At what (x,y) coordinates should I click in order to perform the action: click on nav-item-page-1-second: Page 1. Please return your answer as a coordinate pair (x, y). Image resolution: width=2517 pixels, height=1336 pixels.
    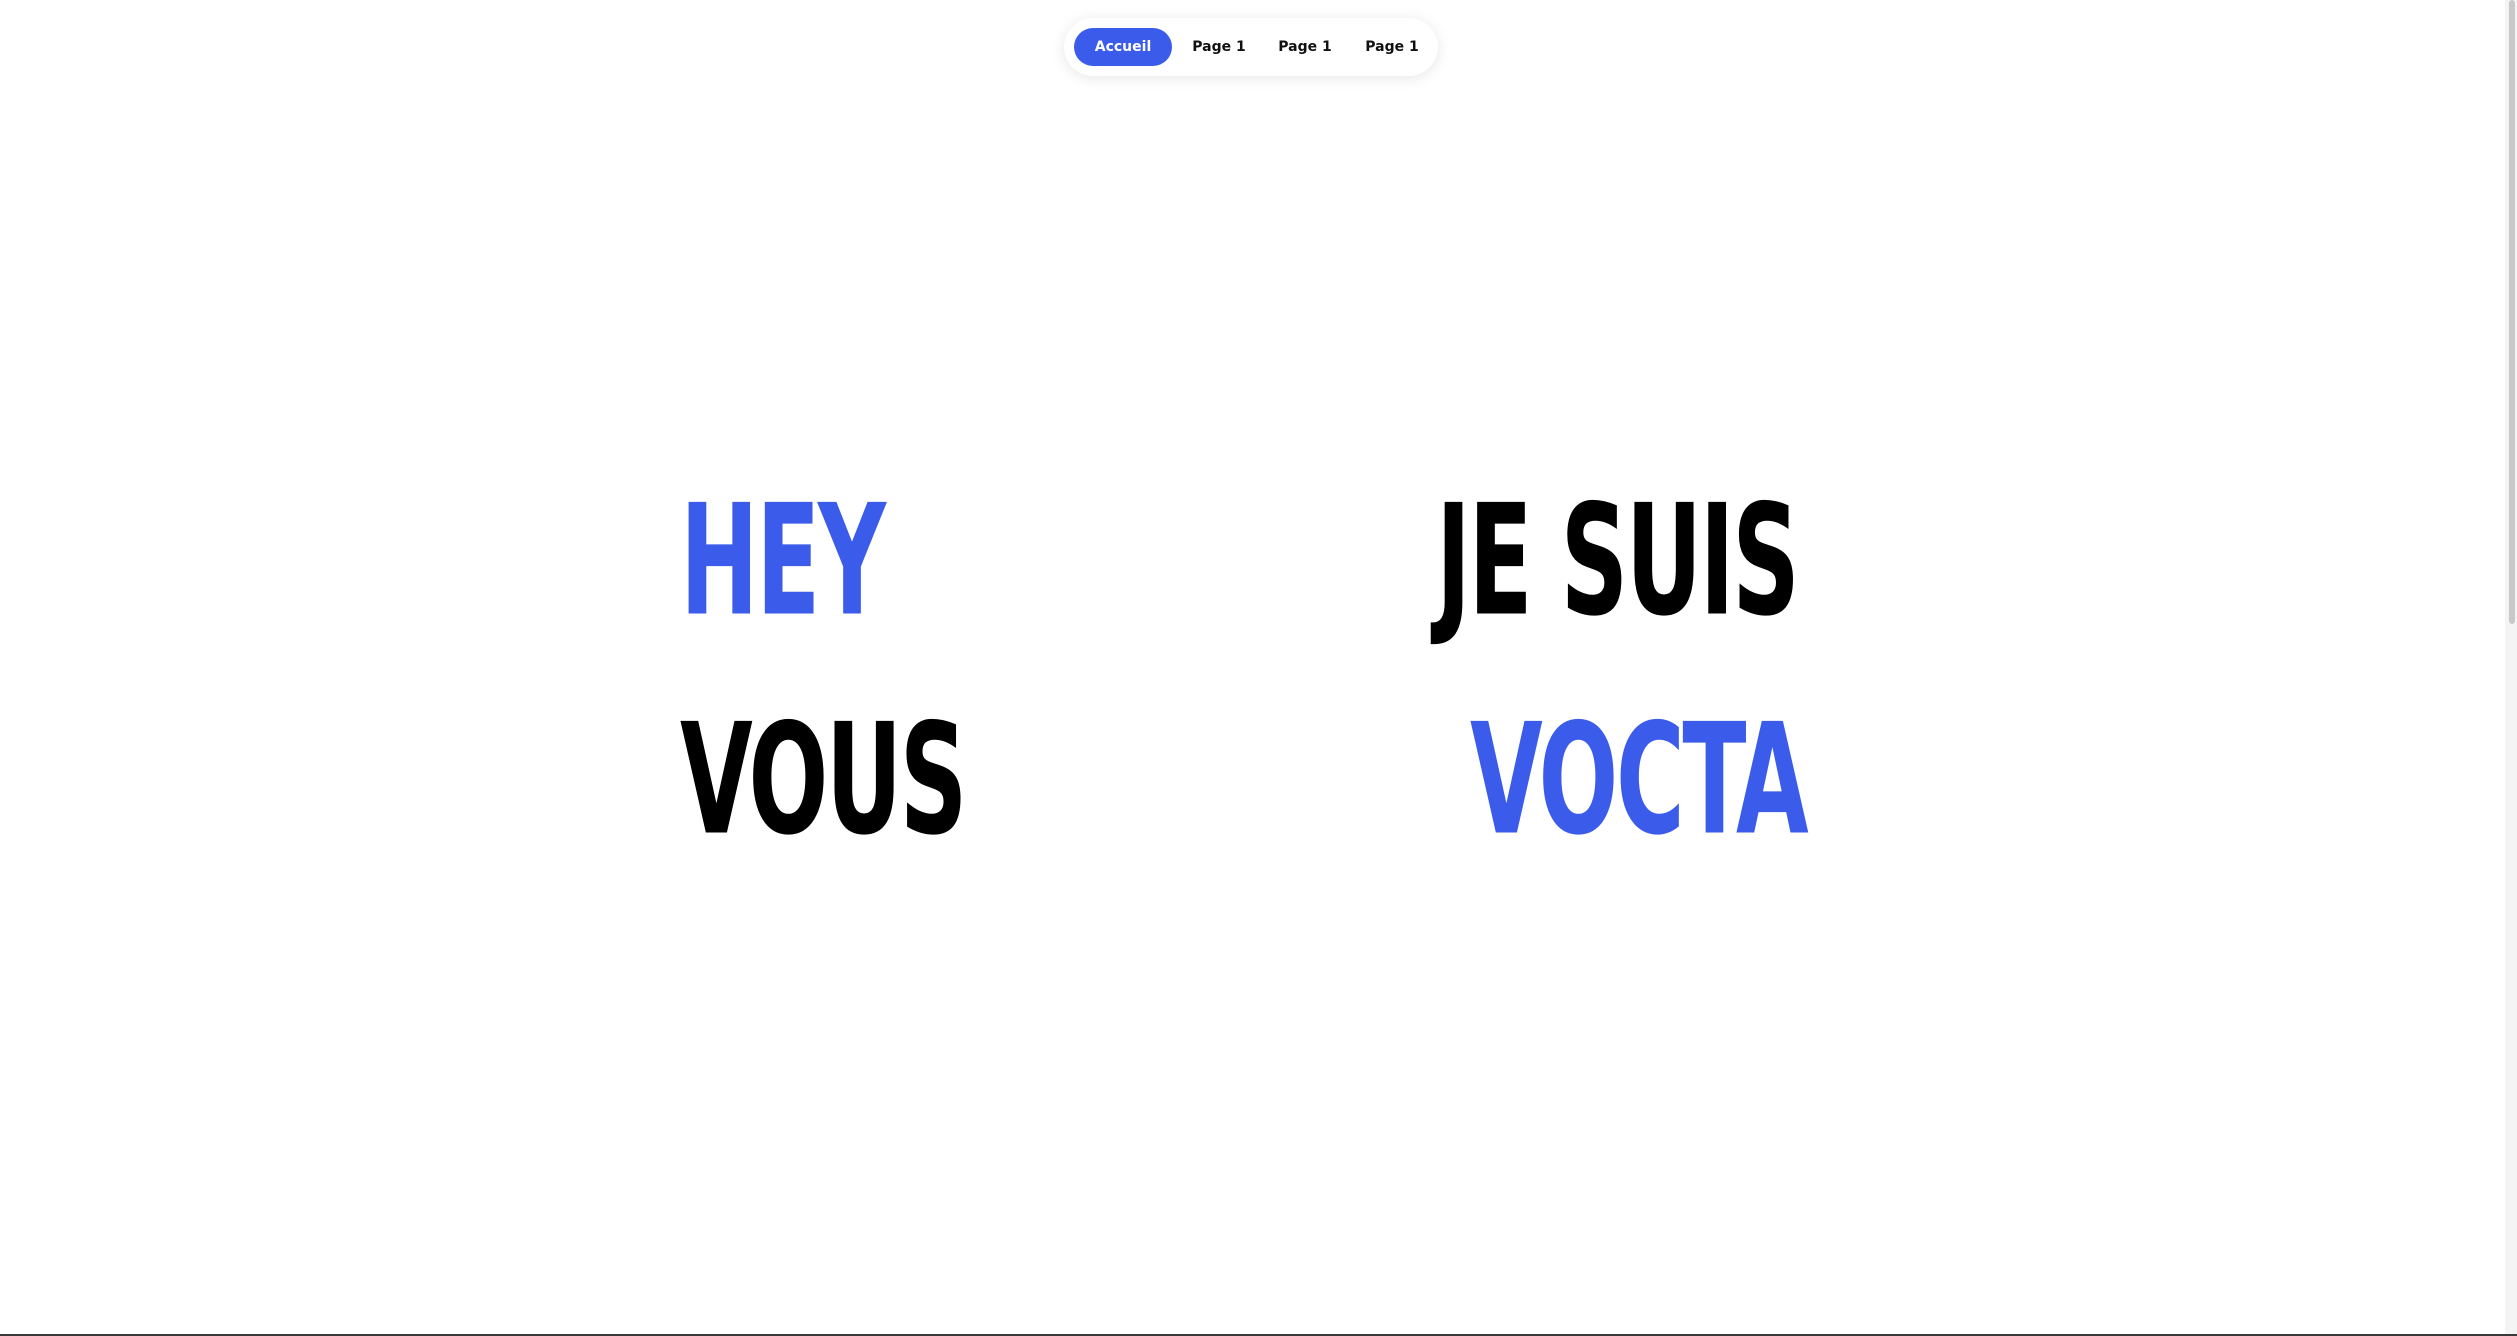
    Looking at the image, I should click on (1305, 47).